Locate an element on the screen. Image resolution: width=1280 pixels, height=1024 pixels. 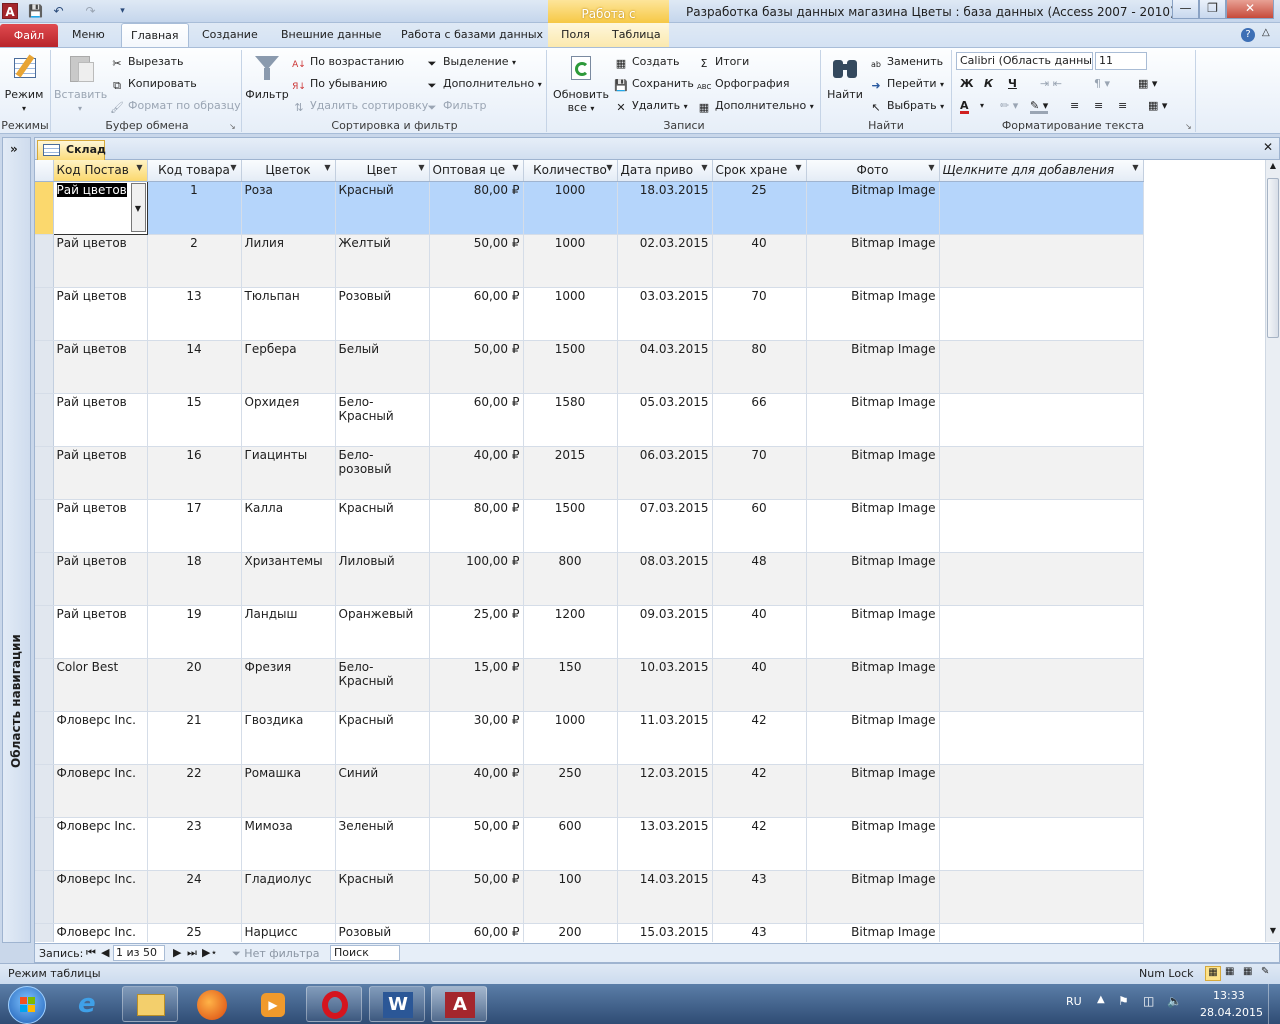
table-cell: Гиацинты is located at coordinates (288, 473).